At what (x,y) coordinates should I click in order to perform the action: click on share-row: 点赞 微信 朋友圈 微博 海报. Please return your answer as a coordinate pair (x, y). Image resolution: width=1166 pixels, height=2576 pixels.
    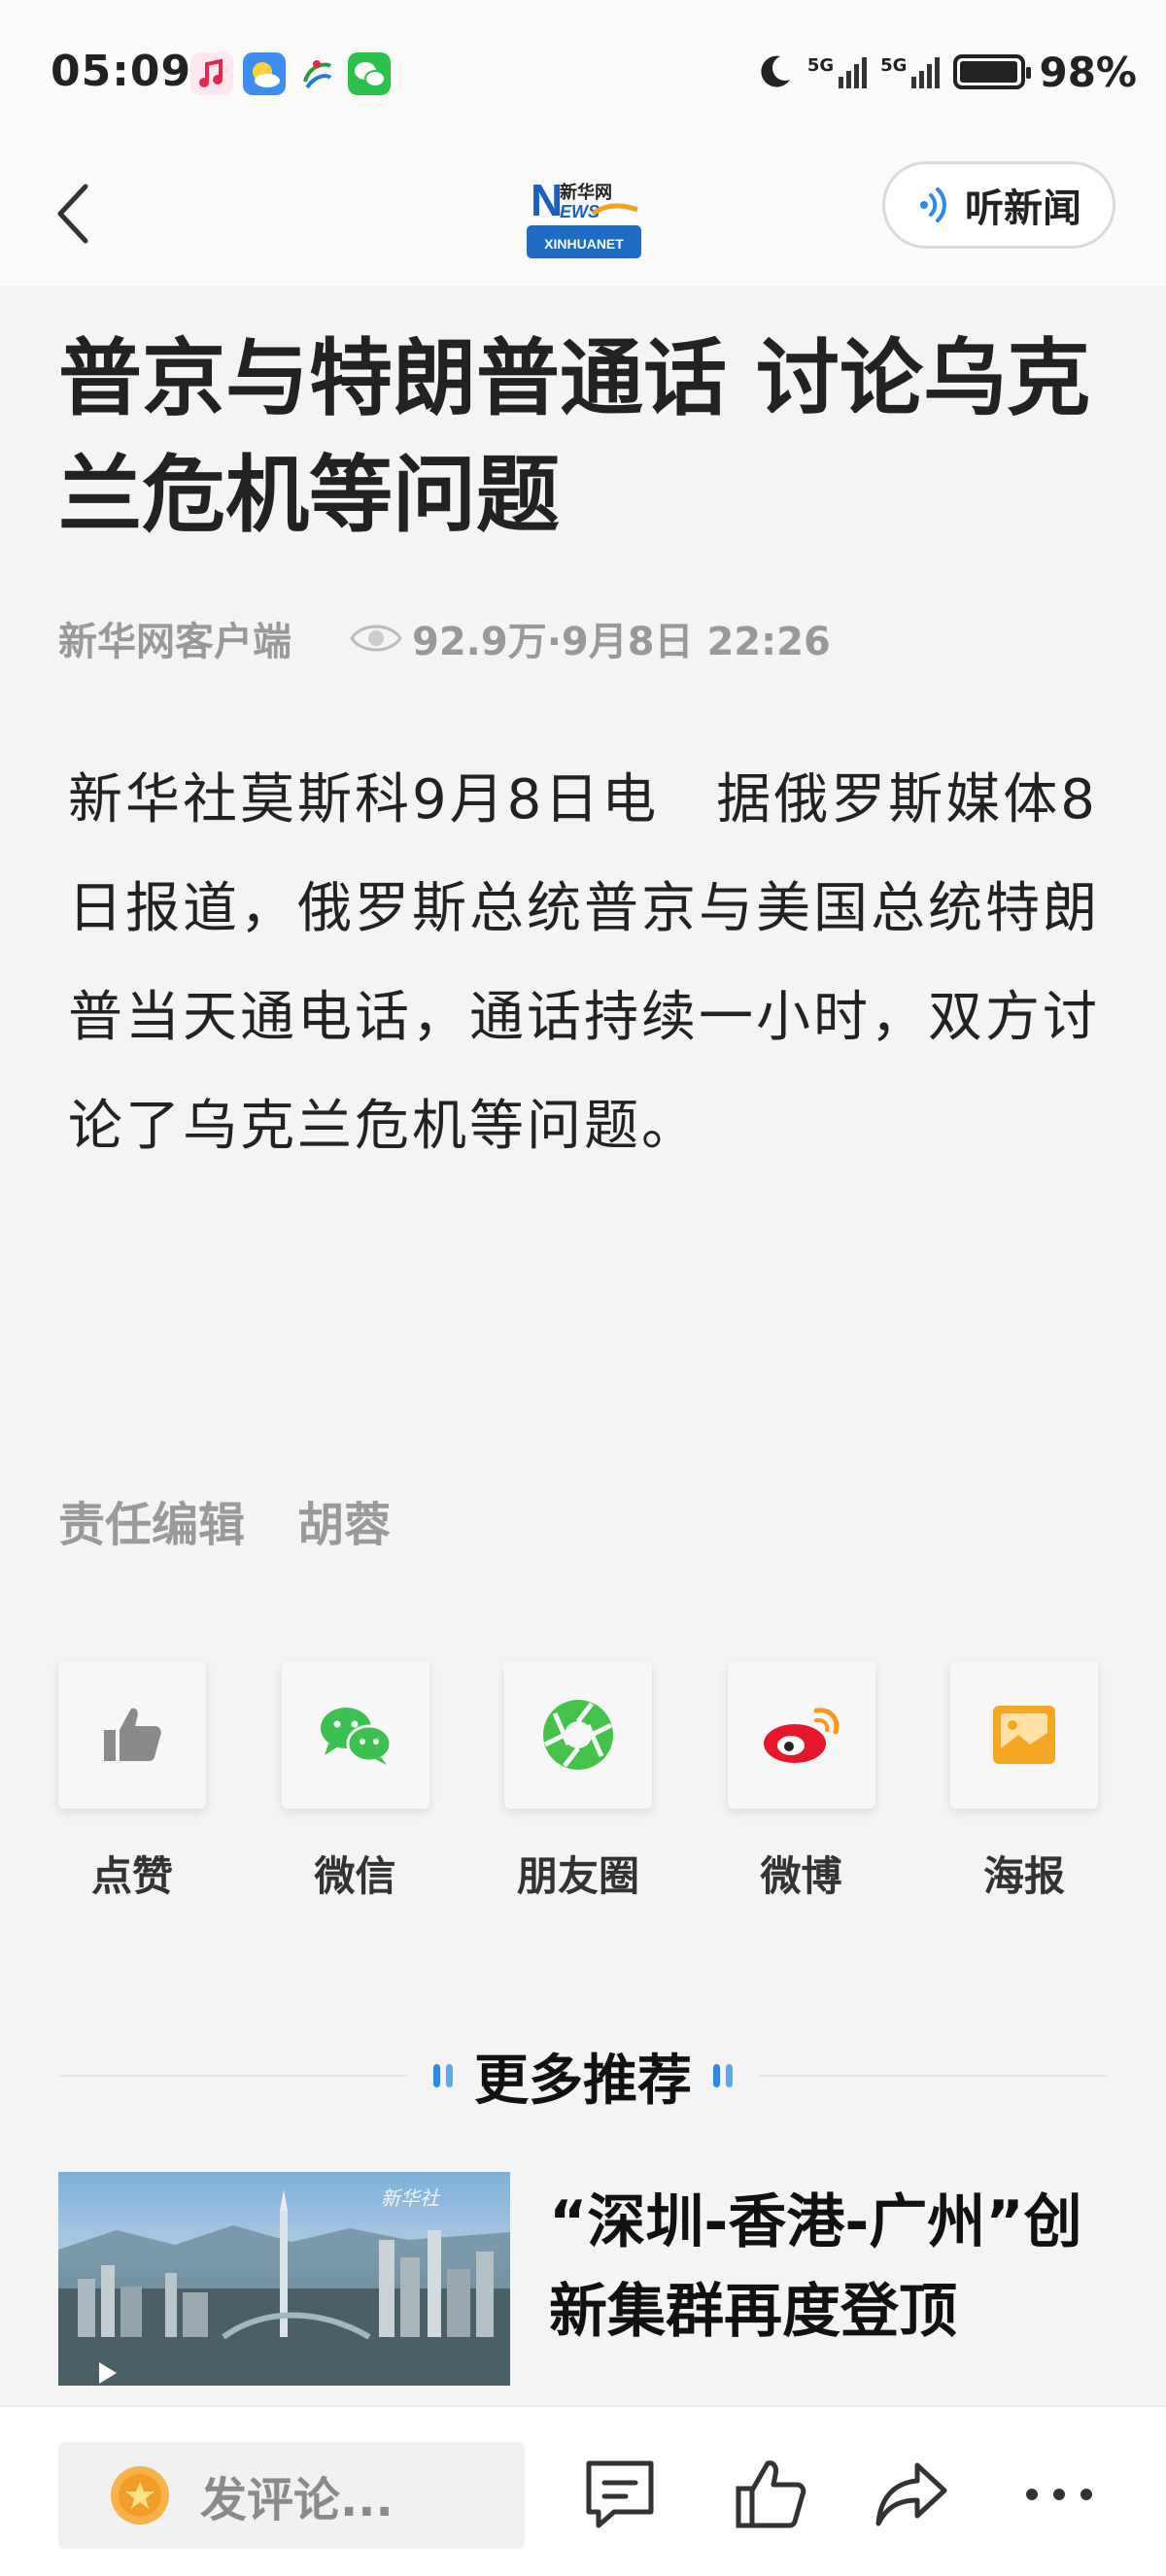
    Looking at the image, I should click on (578, 1782).